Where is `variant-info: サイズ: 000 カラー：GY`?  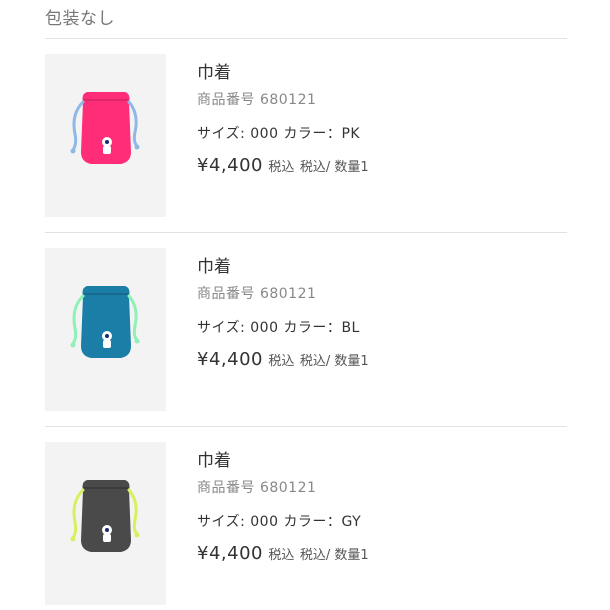 variant-info: サイズ: 000 カラー：GY is located at coordinates (279, 521).